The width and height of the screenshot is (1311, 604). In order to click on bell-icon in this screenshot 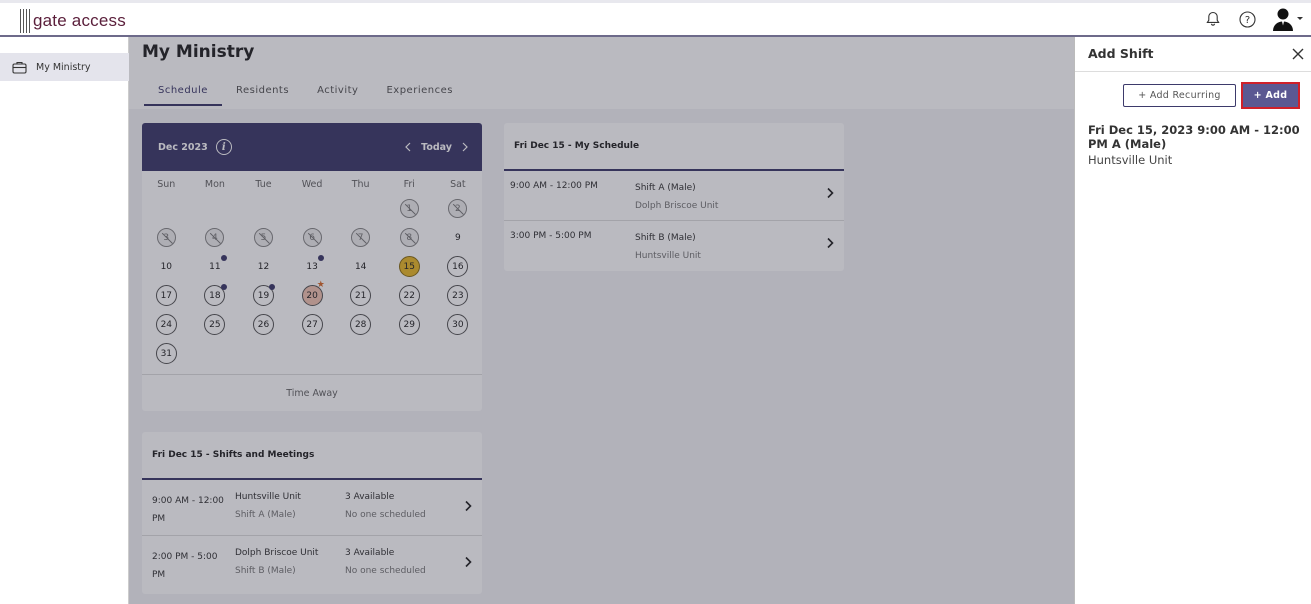, I will do `click(1213, 19)`.